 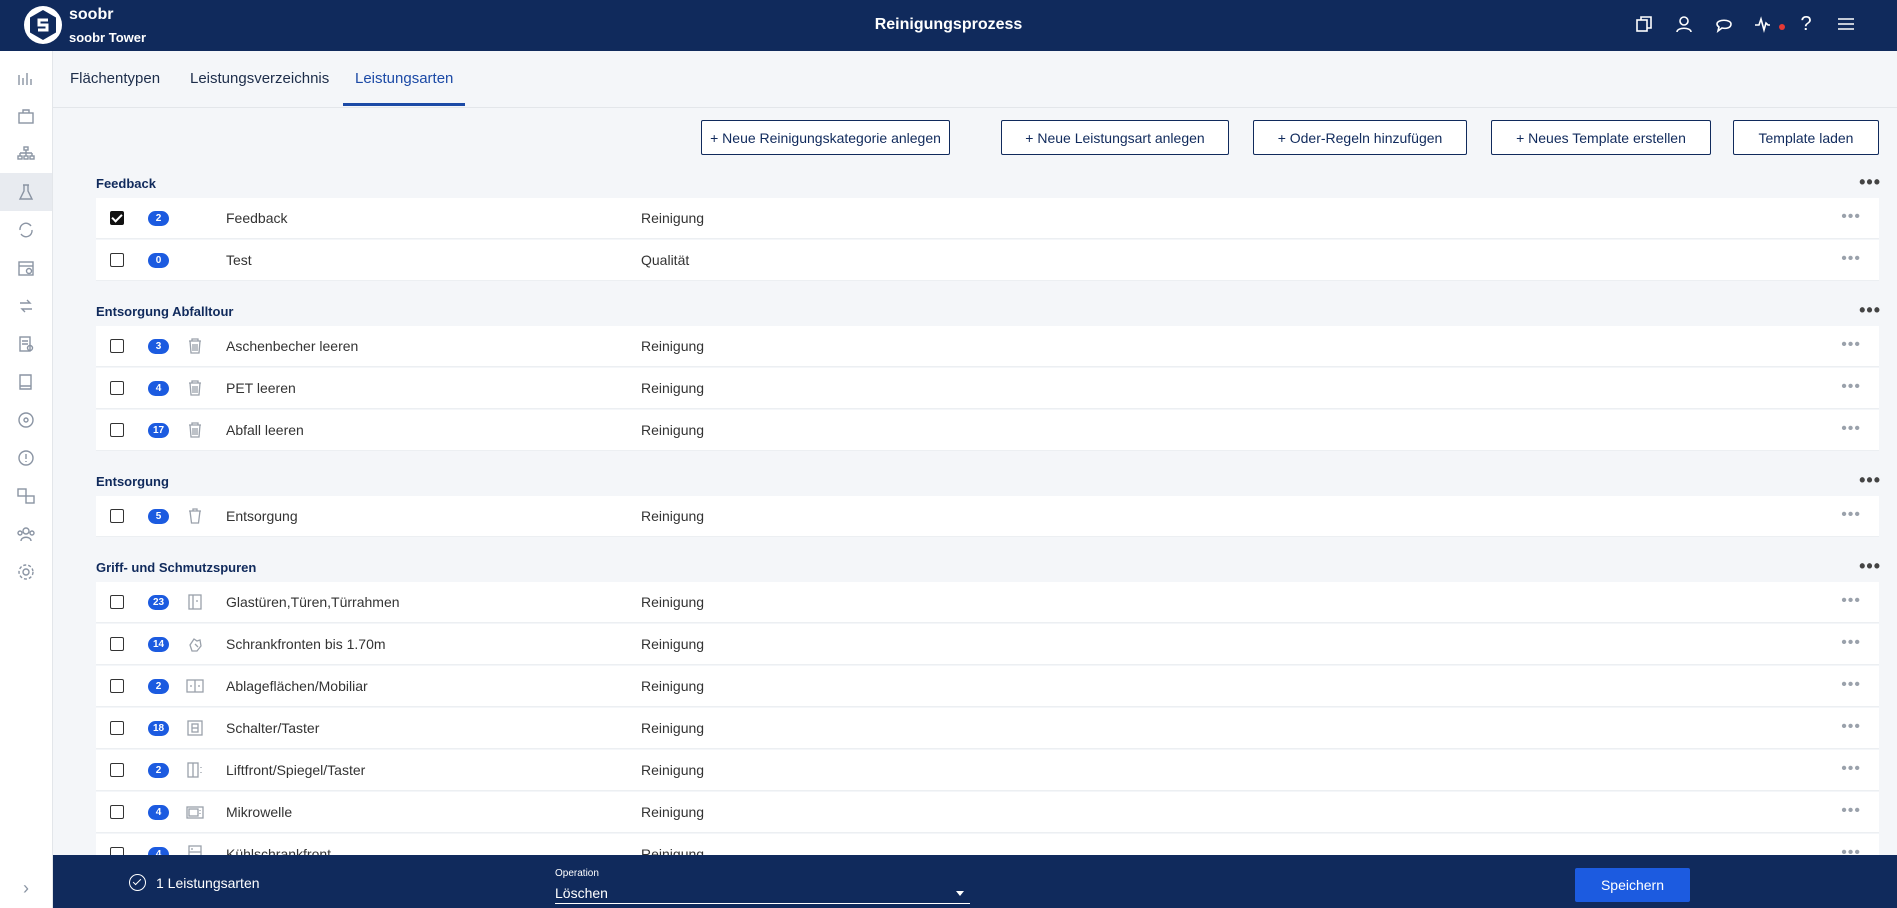 I want to click on operation-label: Operation, so click(x=577, y=873).